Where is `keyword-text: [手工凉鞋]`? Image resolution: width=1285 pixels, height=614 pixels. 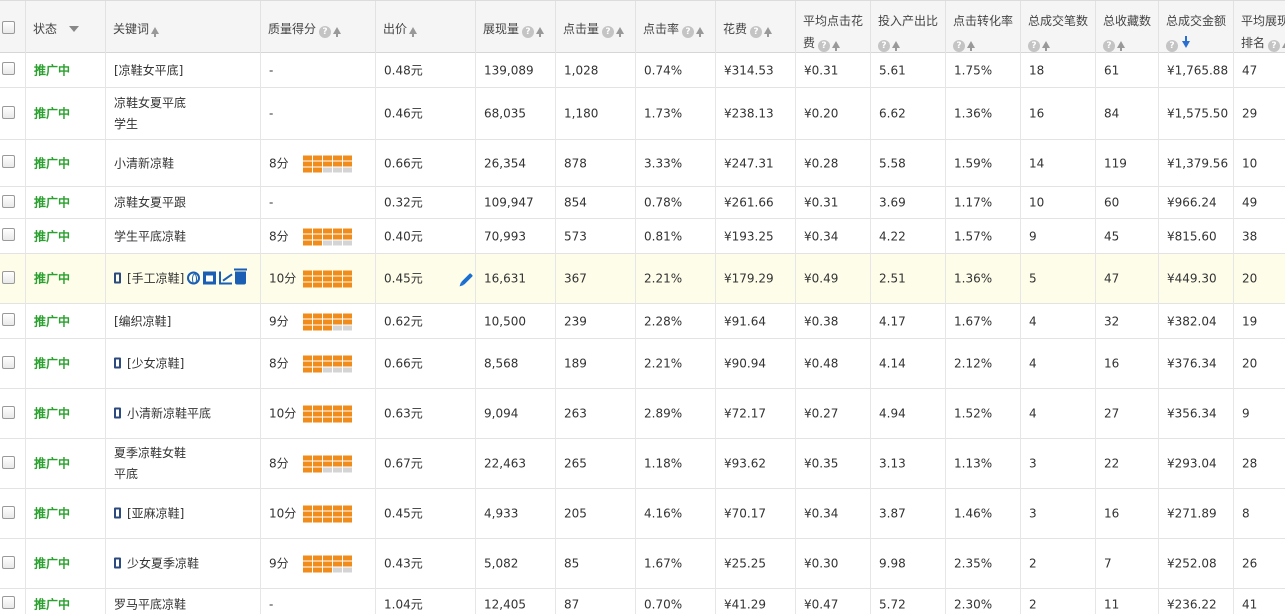
keyword-text: [手工凉鞋] is located at coordinates (155, 279).